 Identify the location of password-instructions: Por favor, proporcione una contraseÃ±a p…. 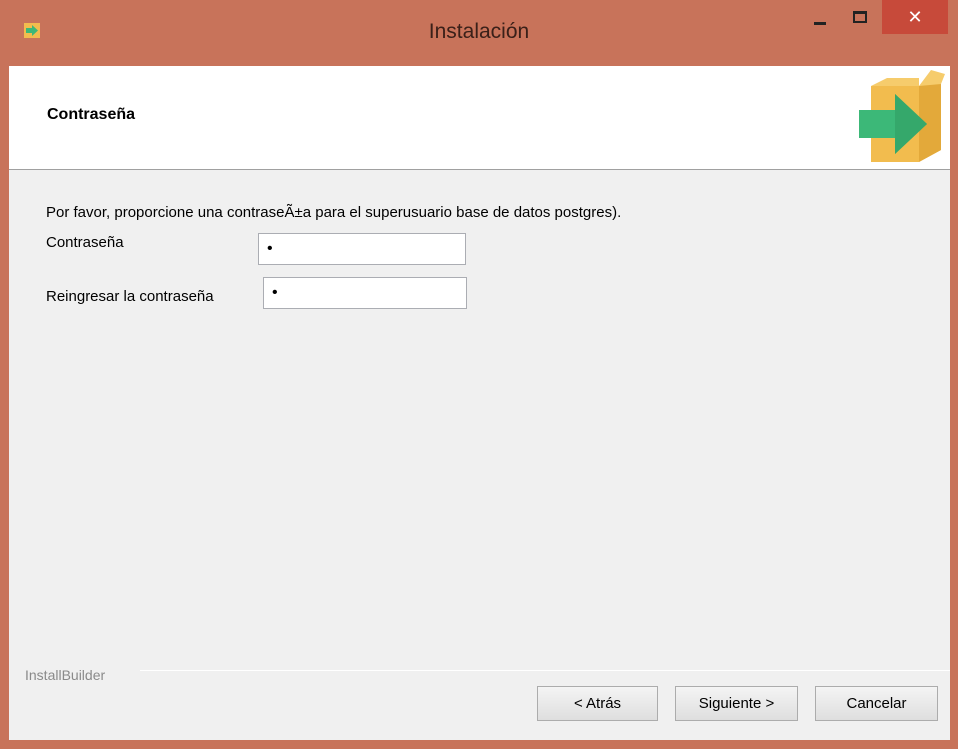
(334, 212).